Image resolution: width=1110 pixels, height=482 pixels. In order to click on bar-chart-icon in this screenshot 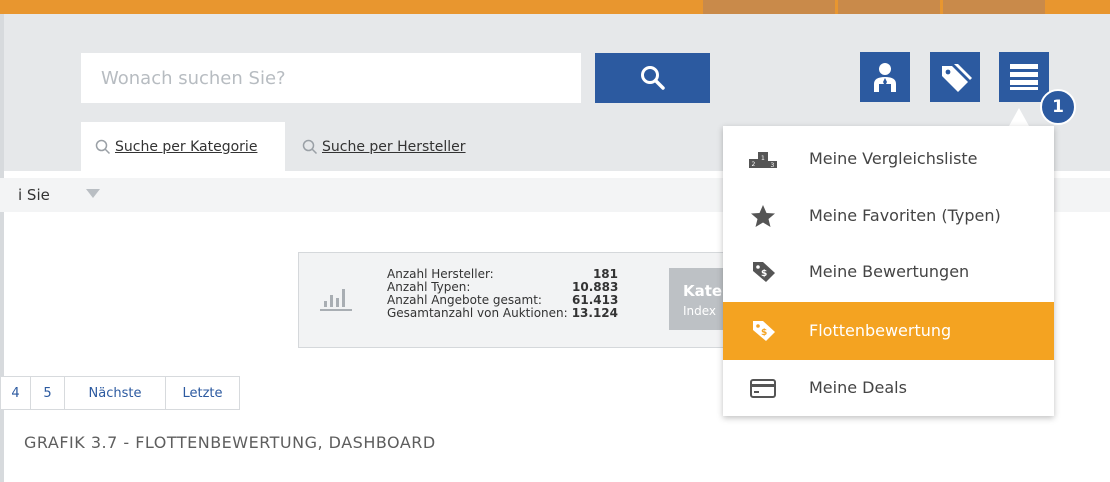, I will do `click(336, 300)`.